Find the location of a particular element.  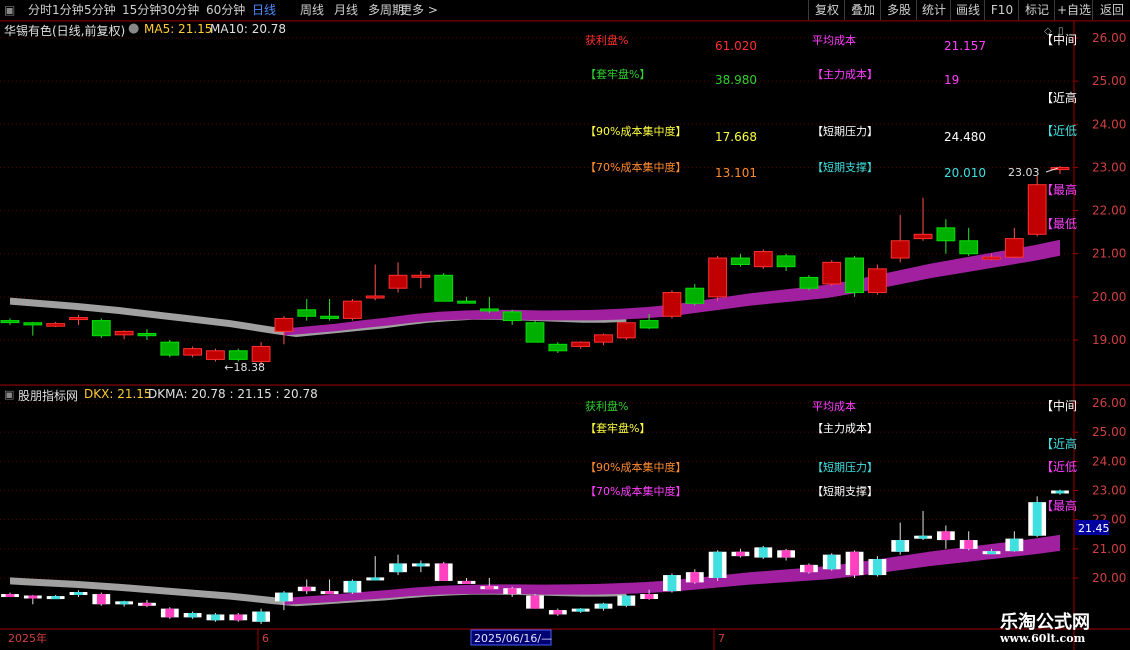

top-stat-label2-2: 【短期压力】 is located at coordinates (845, 131).